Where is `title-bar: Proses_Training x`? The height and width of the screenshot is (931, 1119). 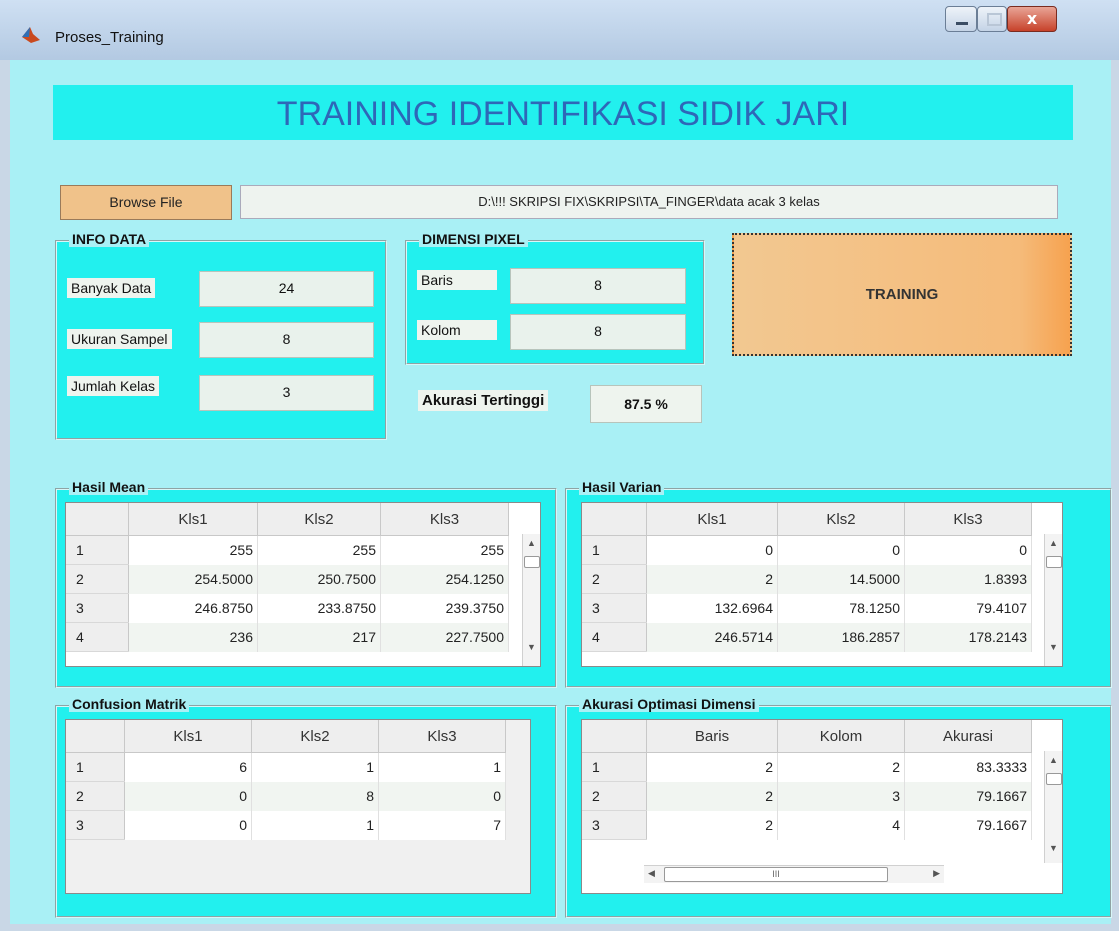 title-bar: Proses_Training x is located at coordinates (559, 30).